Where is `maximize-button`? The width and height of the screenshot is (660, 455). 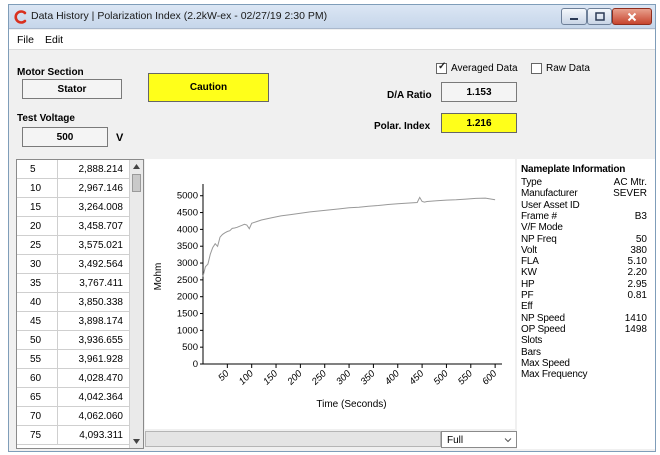
maximize-button is located at coordinates (599, 16).